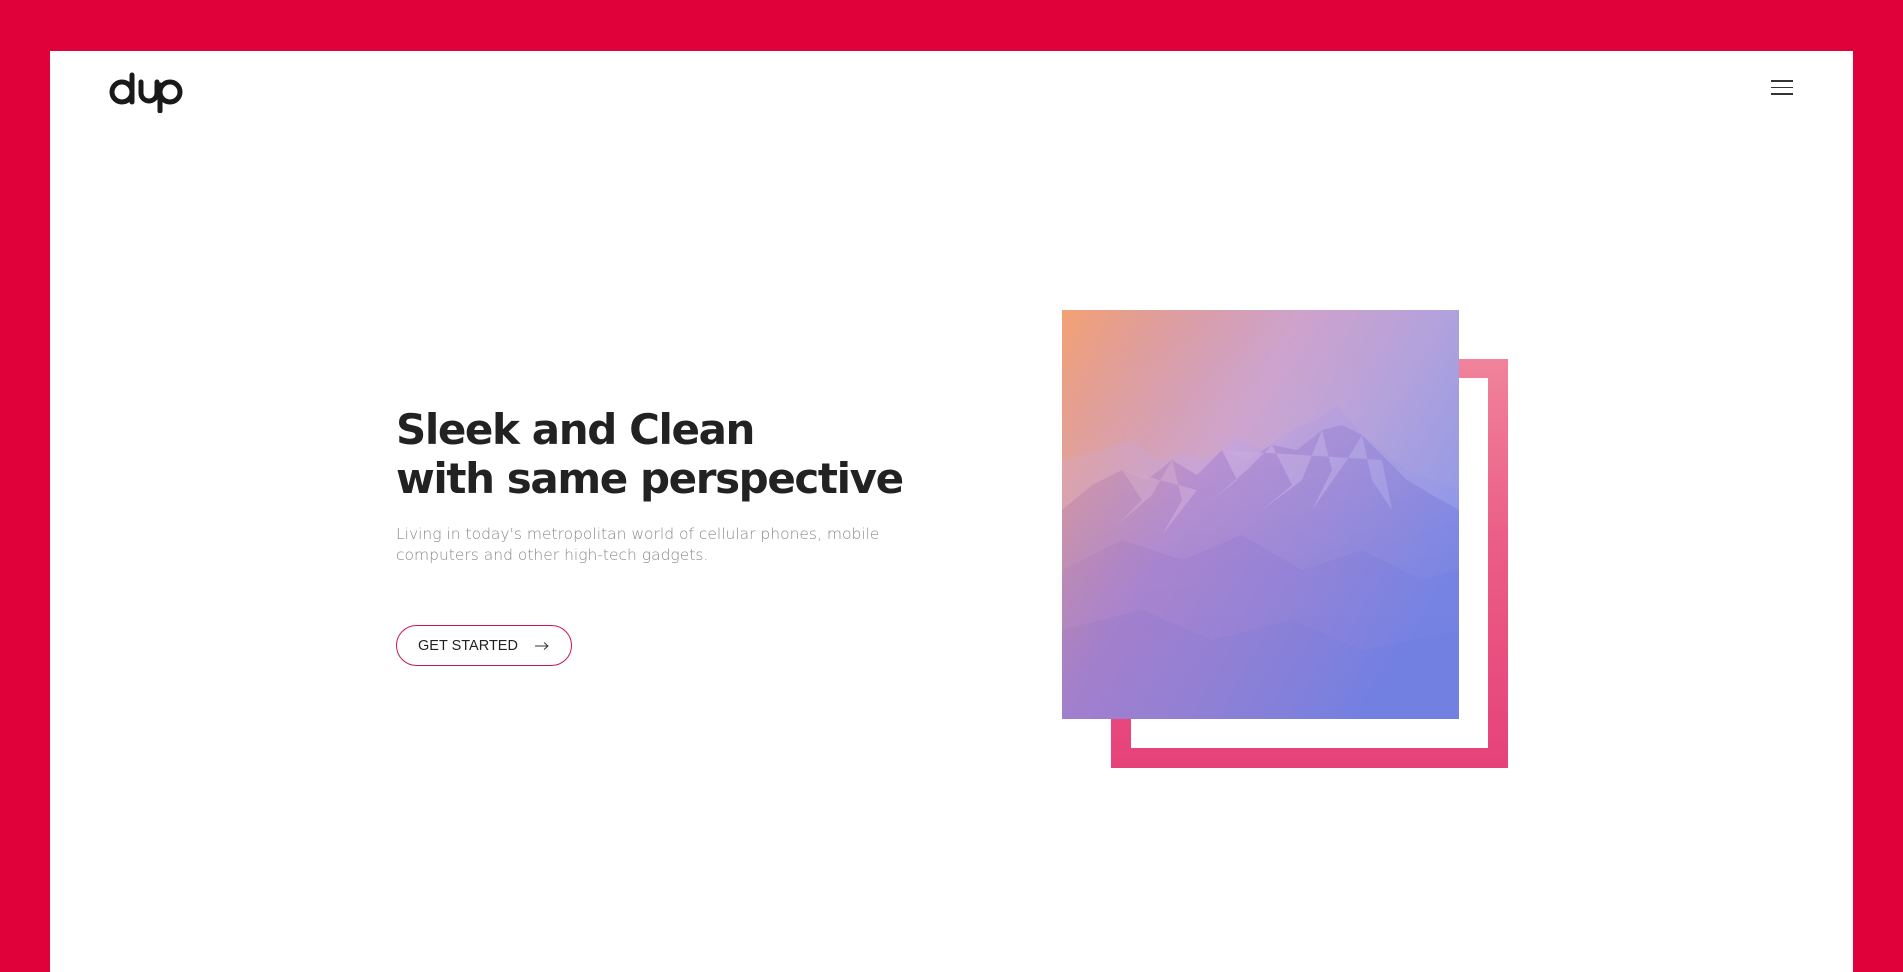  I want to click on hamburger-menu-icon, so click(1782, 89).